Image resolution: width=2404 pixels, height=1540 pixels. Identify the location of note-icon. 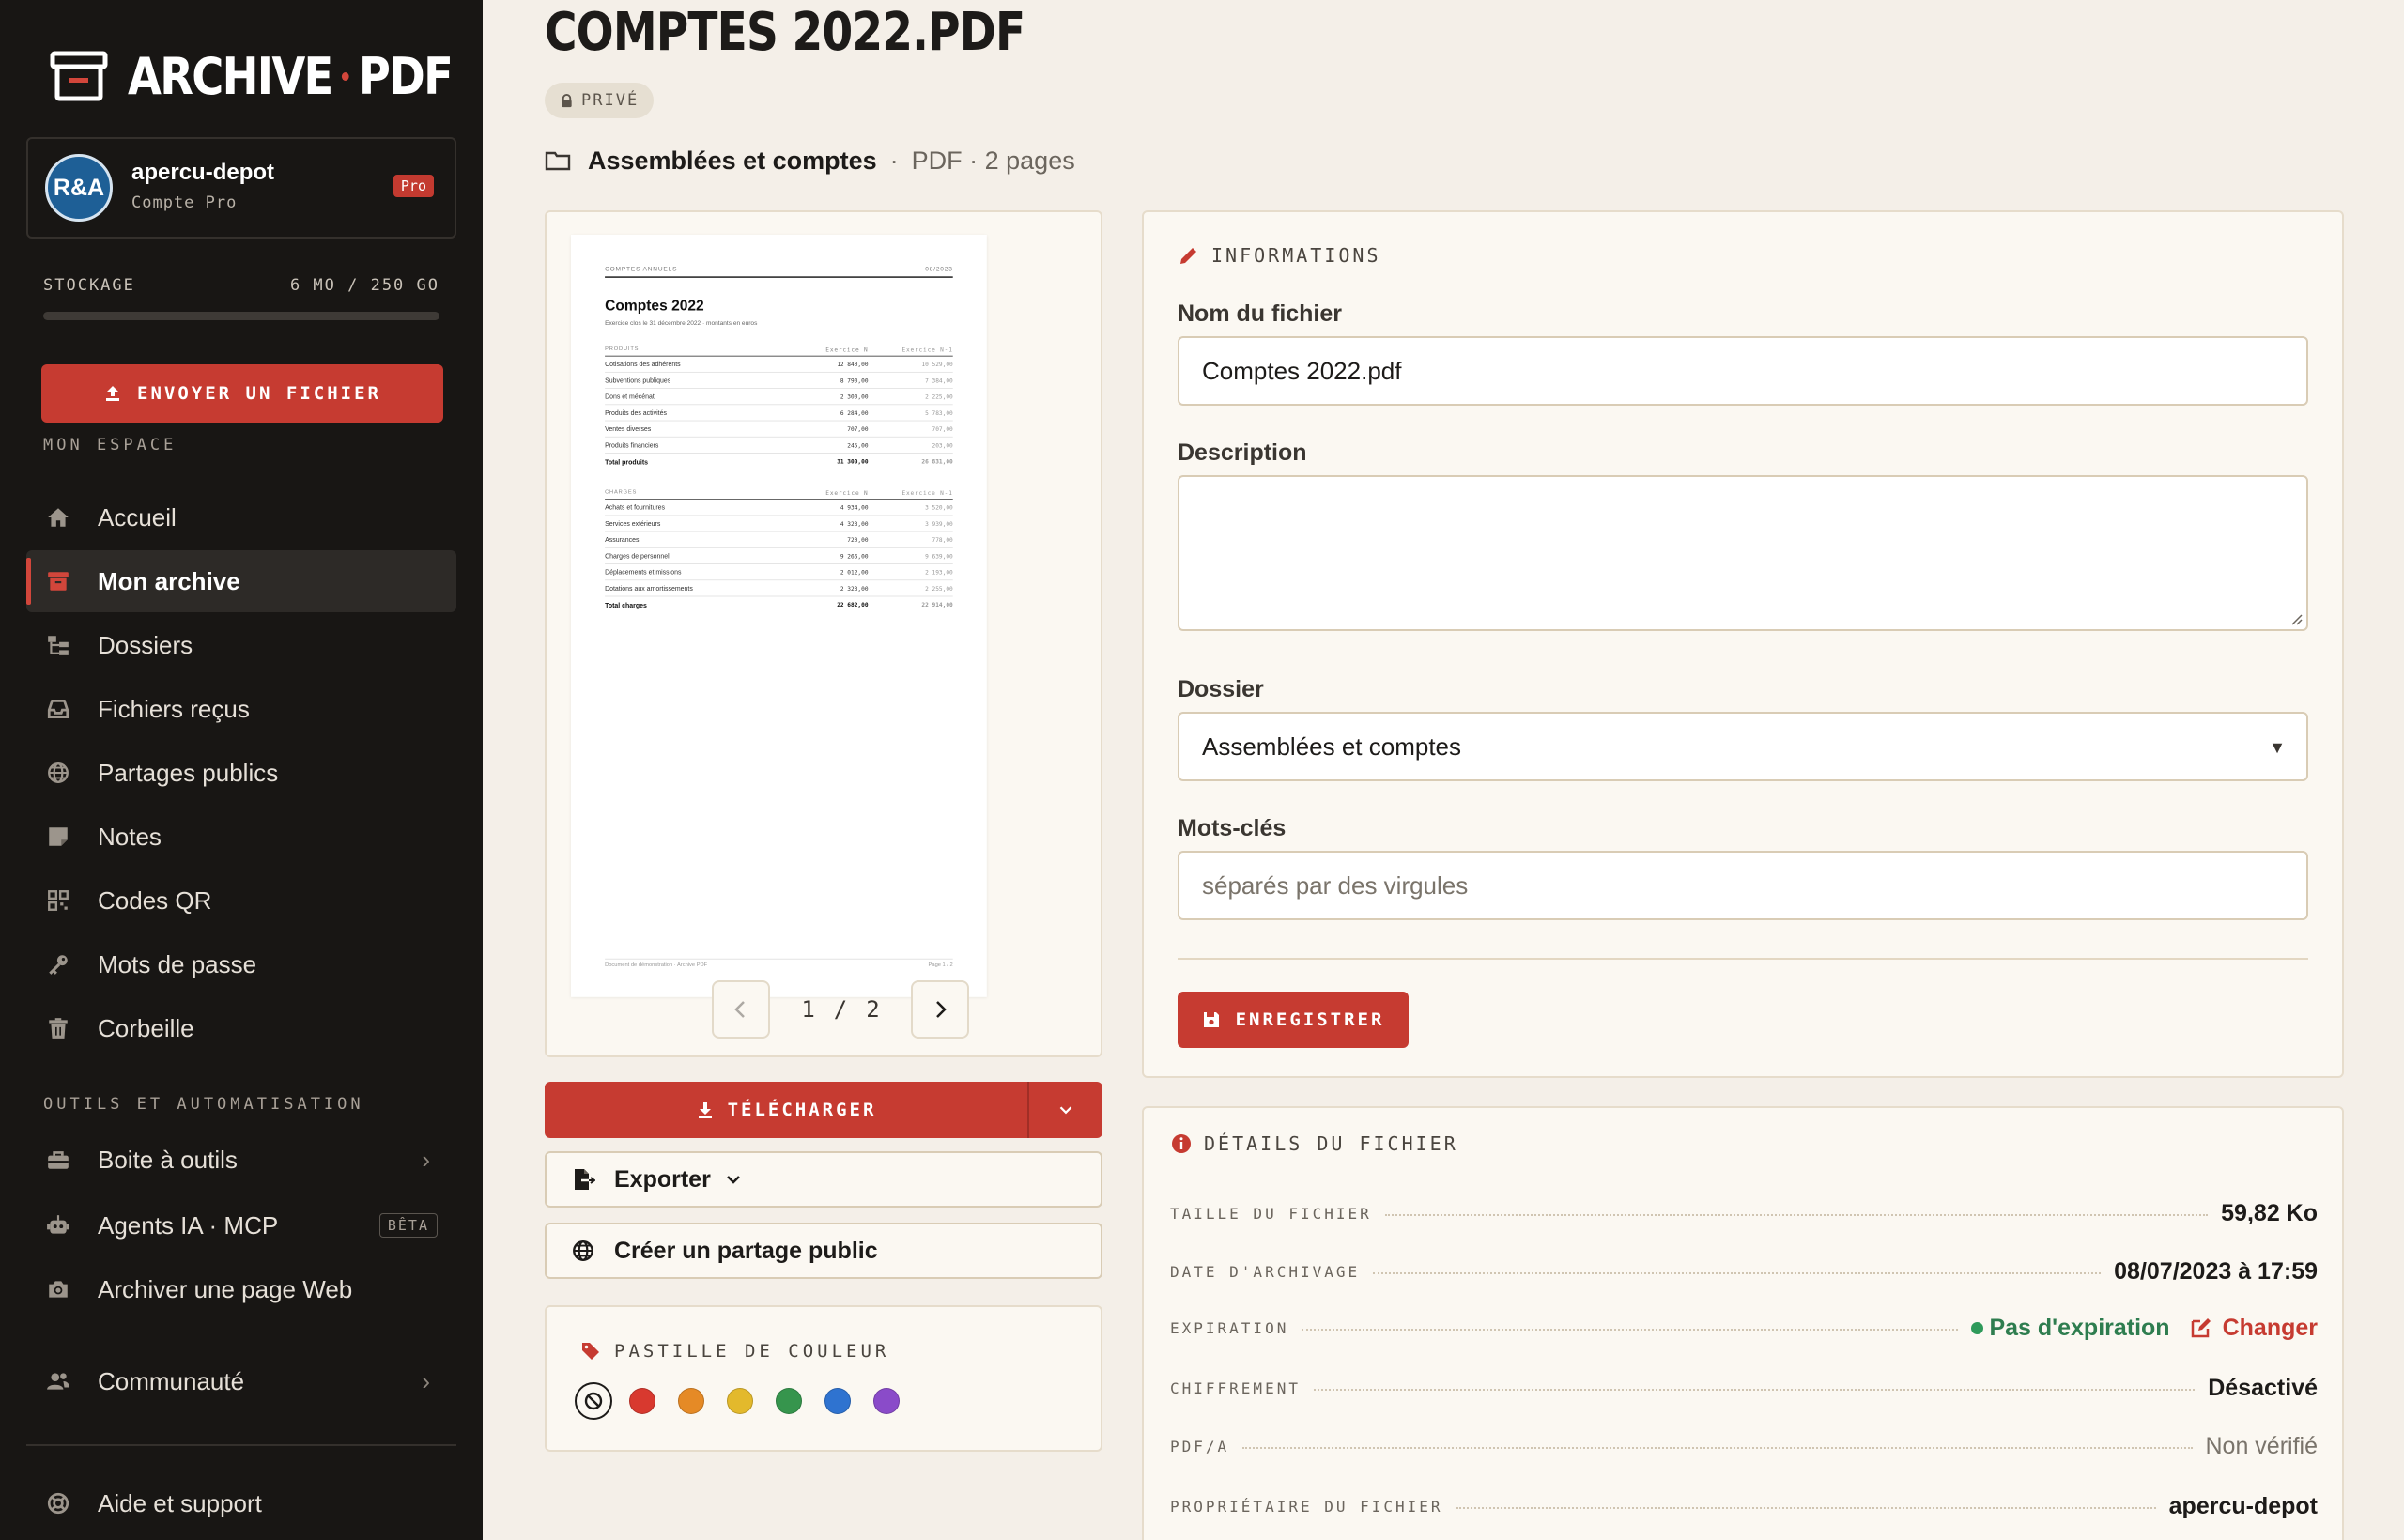
(58, 837).